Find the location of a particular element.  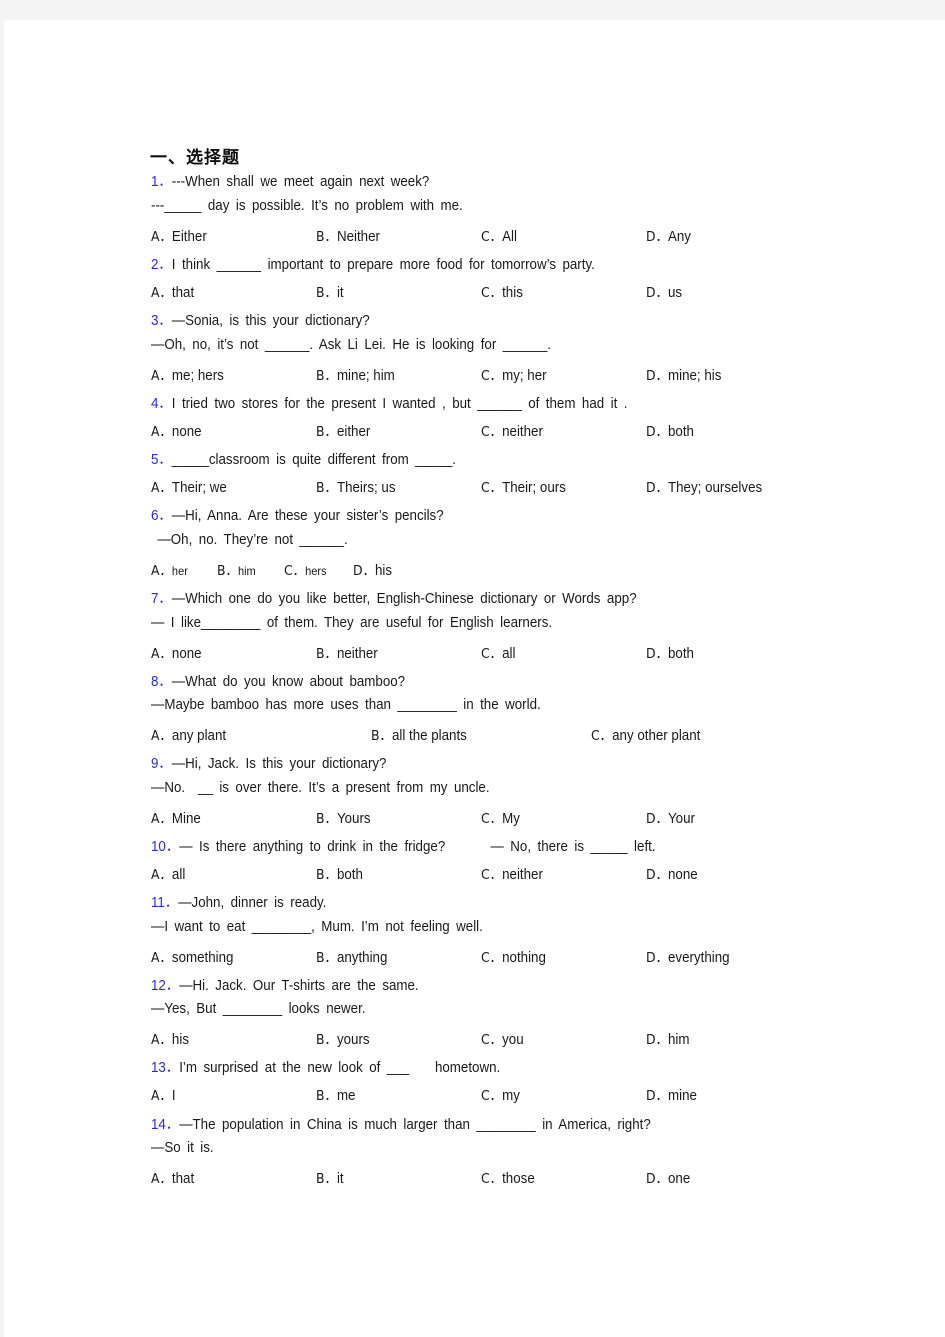

option-text: Their; we is located at coordinates (199, 488).